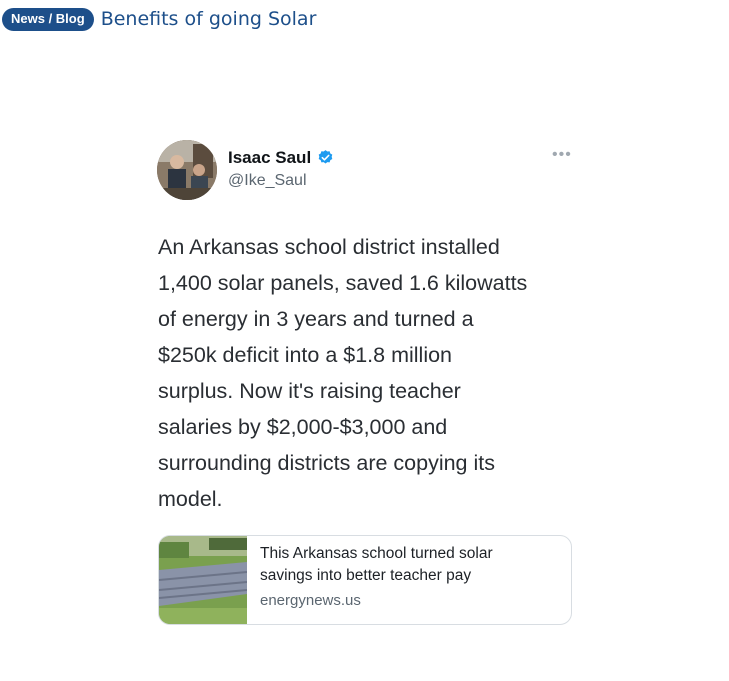  Describe the element at coordinates (267, 181) in the screenshot. I see `author-handle: @Ike_Saul` at that location.